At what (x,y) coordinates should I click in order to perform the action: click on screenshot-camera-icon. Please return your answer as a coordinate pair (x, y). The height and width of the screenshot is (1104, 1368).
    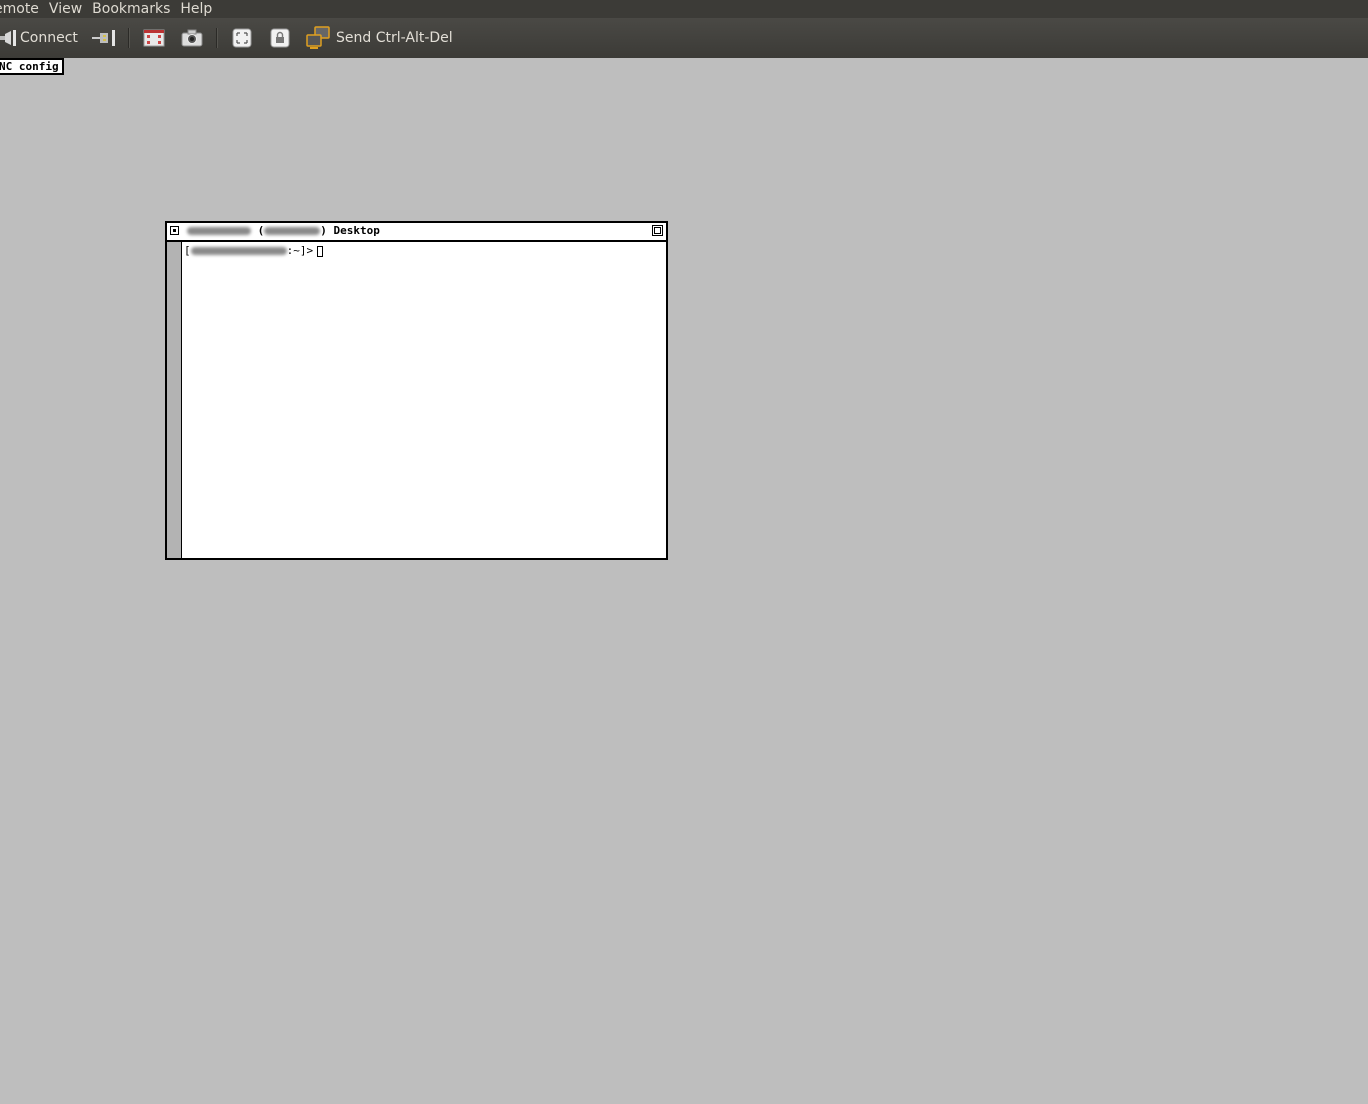
    Looking at the image, I should click on (192, 38).